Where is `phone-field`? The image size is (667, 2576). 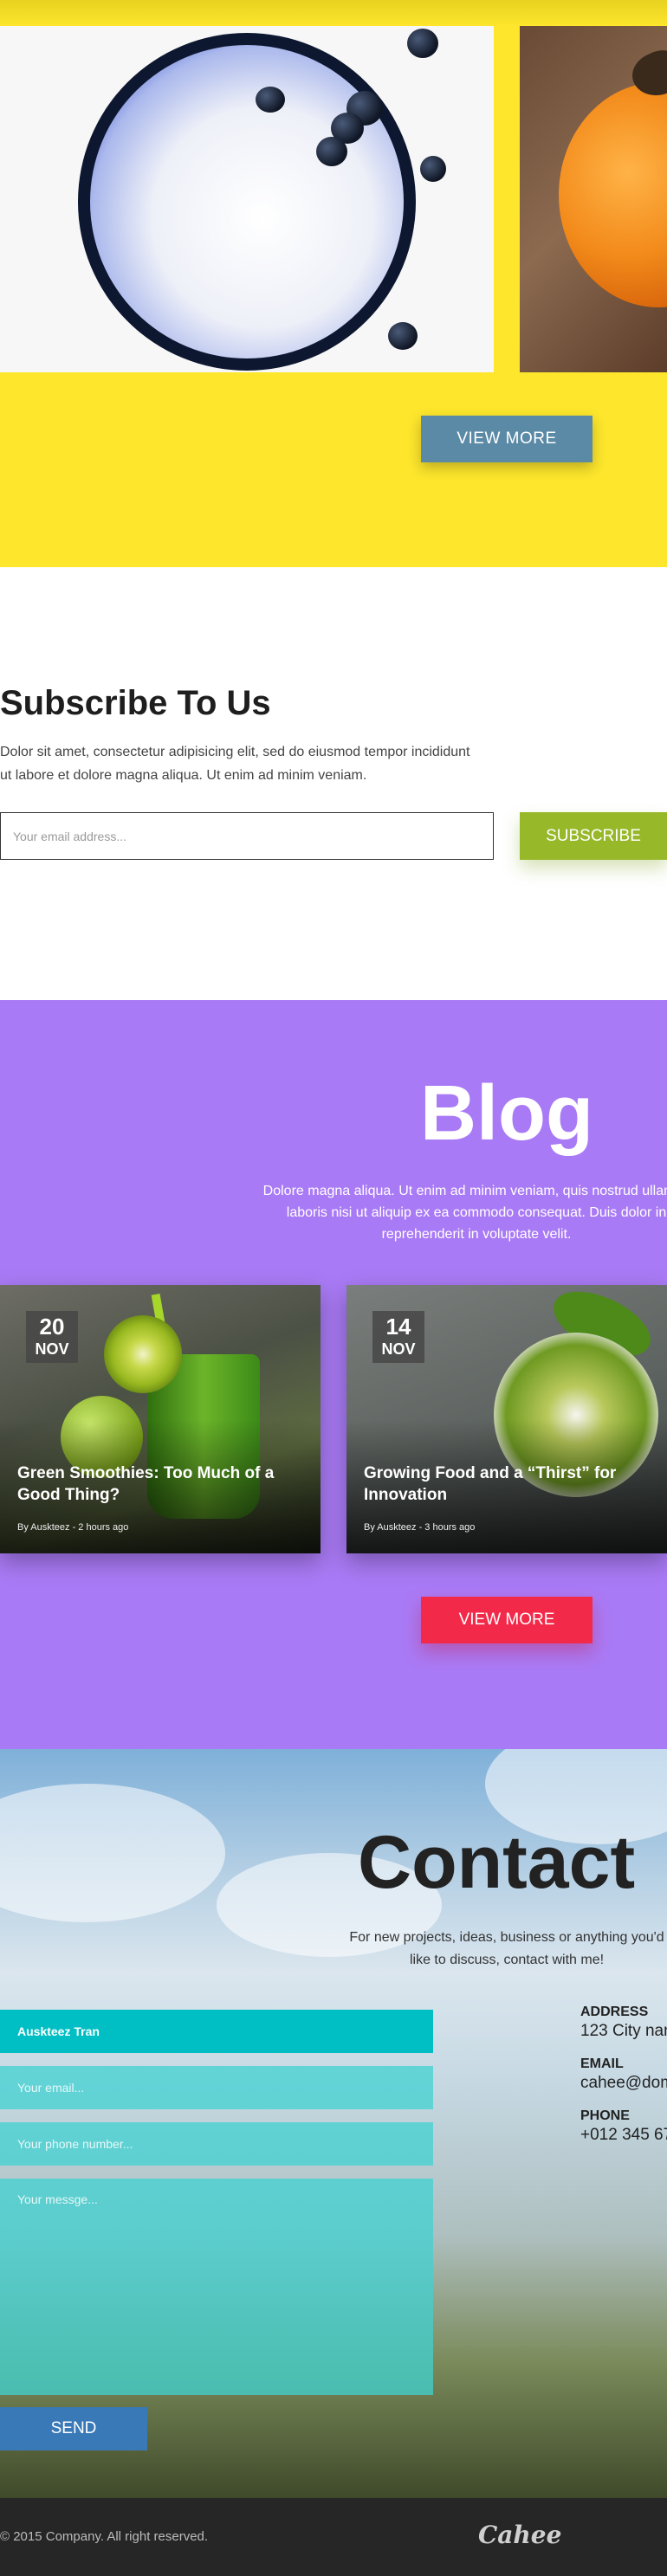 phone-field is located at coordinates (217, 2144).